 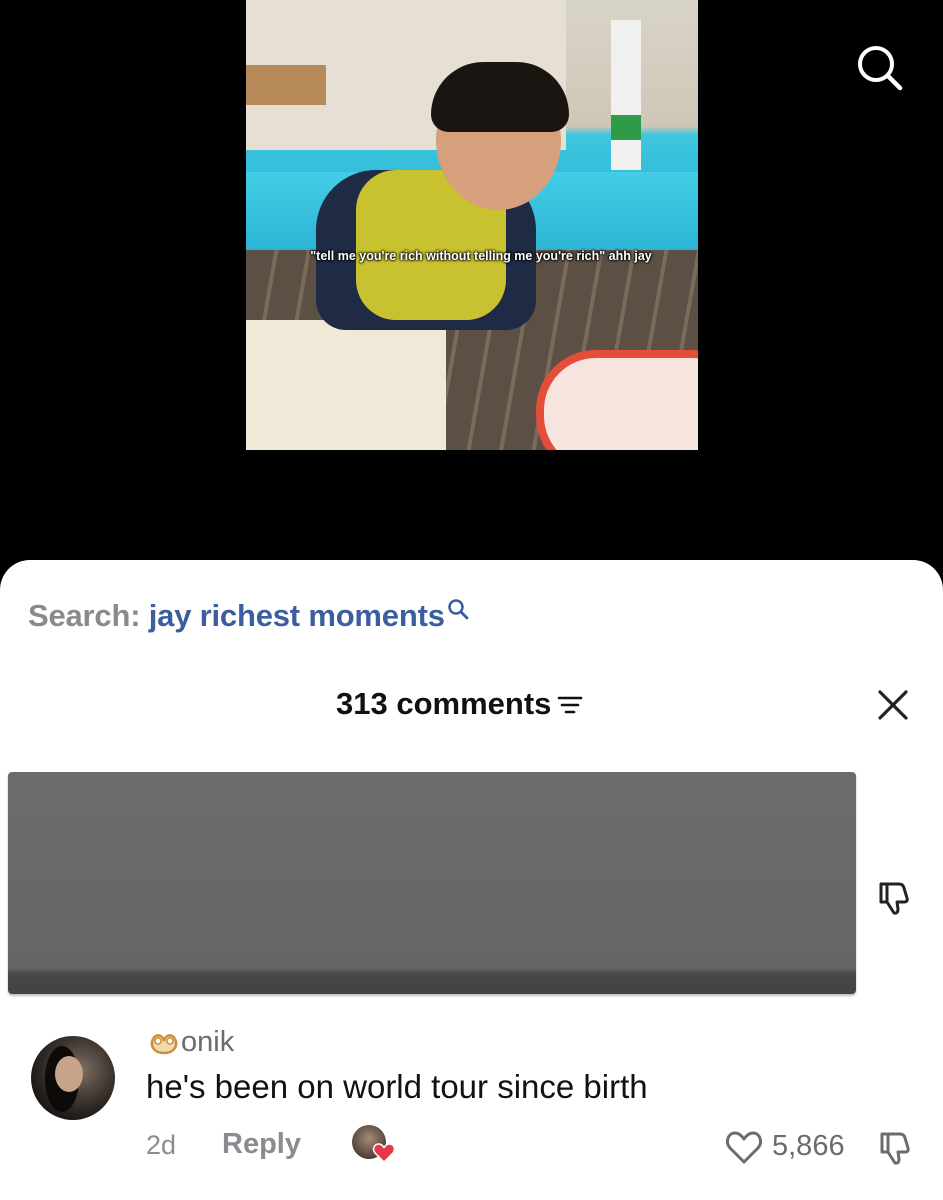 What do you see at coordinates (69, 1074) in the screenshot?
I see `avatar-face` at bounding box center [69, 1074].